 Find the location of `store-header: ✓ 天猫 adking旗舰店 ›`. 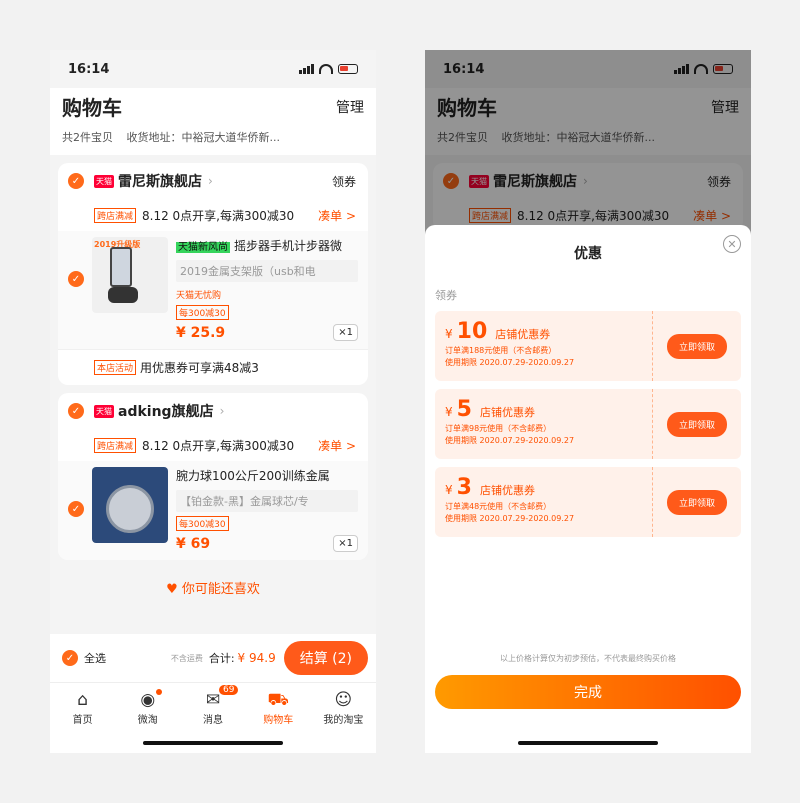

store-header: ✓ 天猫 adking旗舰店 › is located at coordinates (213, 411).